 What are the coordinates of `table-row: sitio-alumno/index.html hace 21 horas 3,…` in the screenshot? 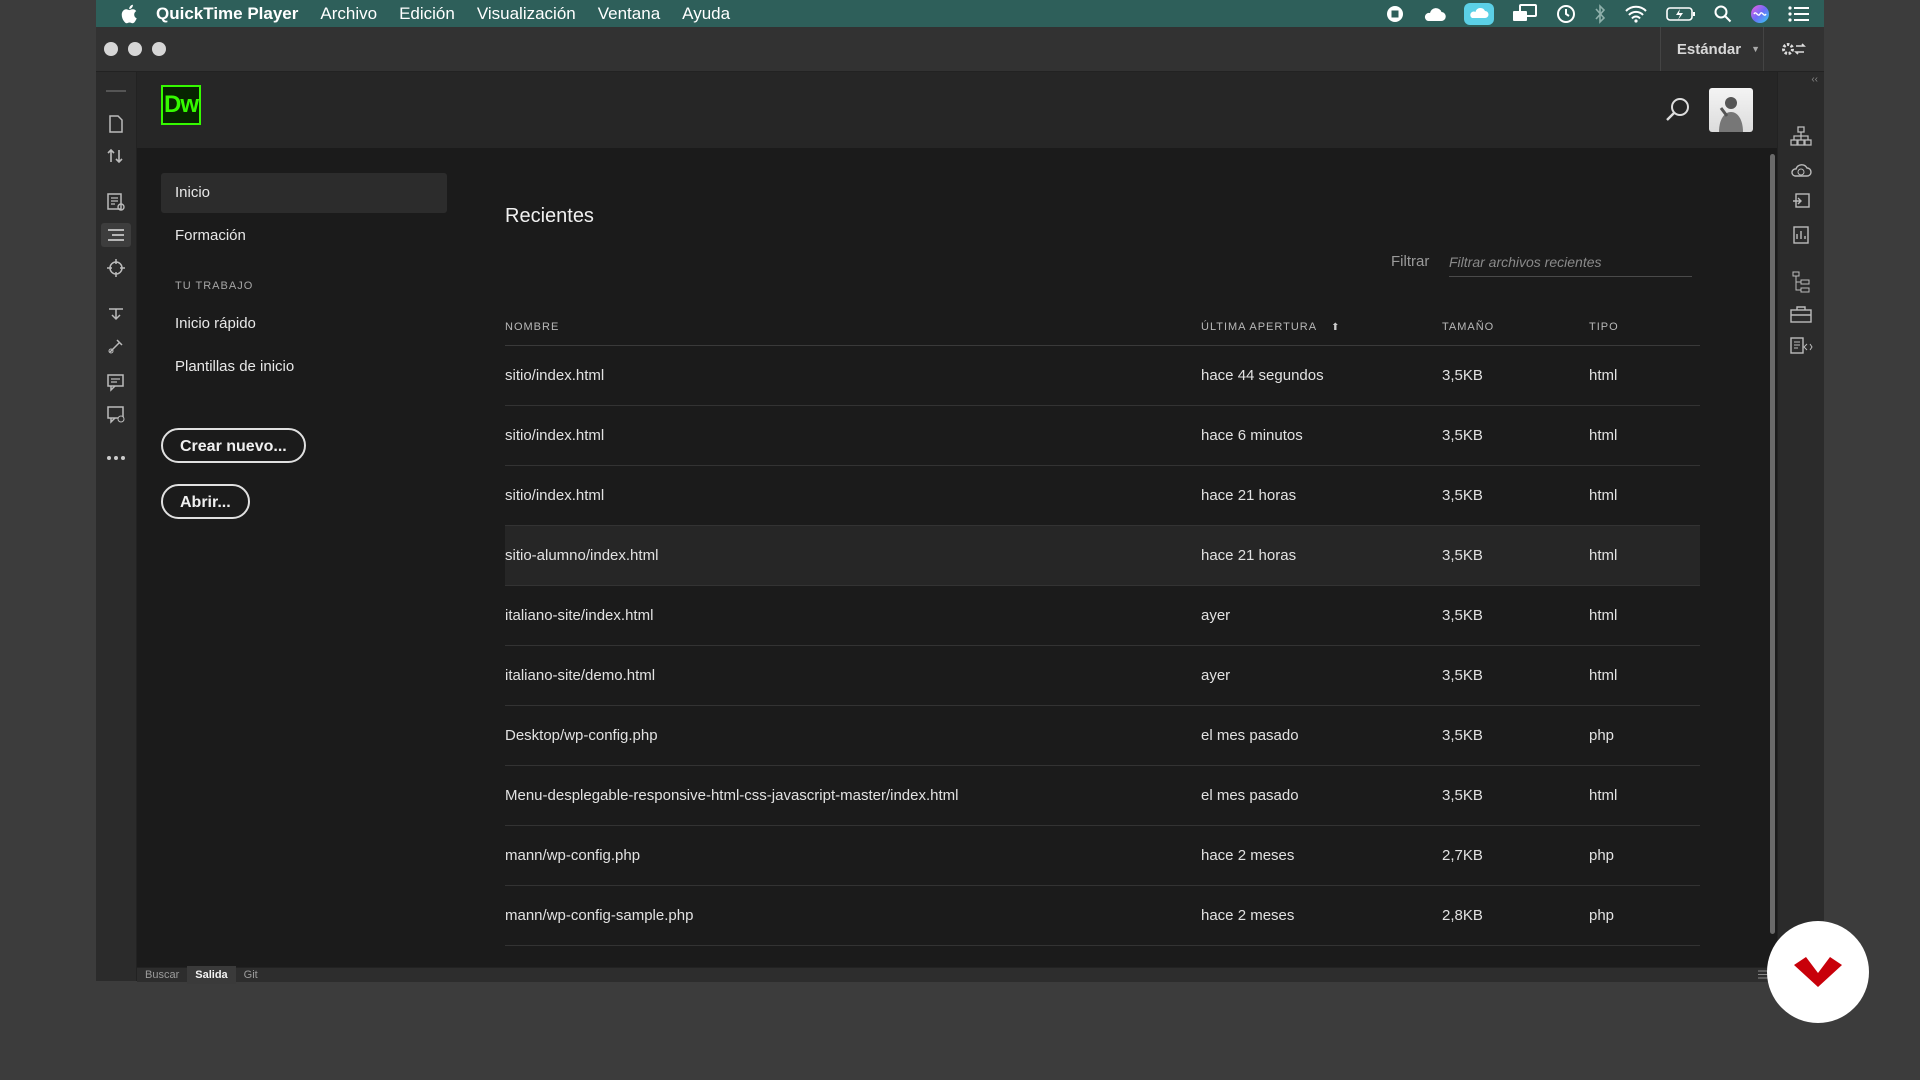 It's located at (1102, 556).